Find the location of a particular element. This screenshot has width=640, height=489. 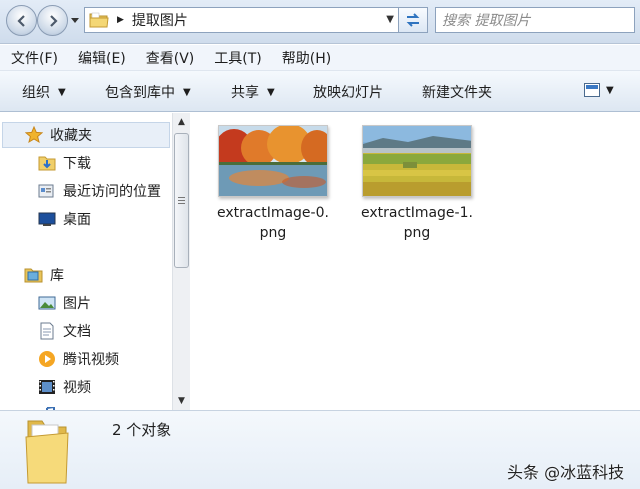

nav-label-favorites: 收藏夹 is located at coordinates (71, 136).